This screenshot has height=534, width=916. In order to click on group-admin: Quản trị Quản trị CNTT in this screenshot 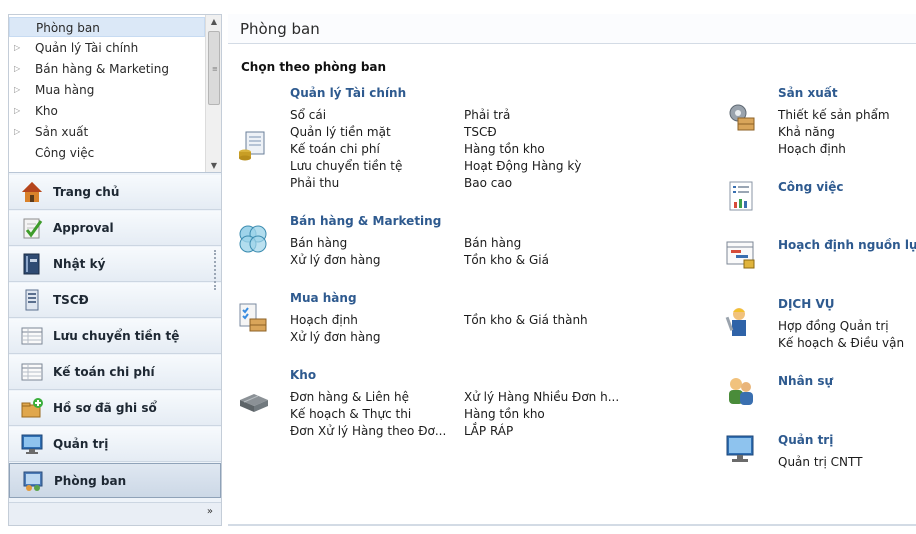, I will do `click(819, 458)`.